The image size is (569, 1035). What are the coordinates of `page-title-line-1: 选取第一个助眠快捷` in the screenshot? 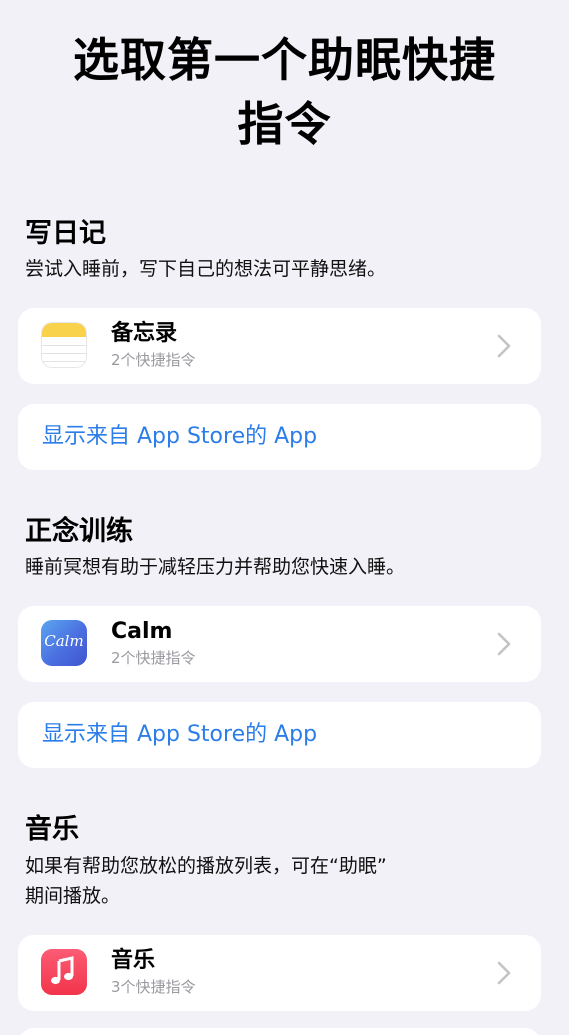 It's located at (284, 60).